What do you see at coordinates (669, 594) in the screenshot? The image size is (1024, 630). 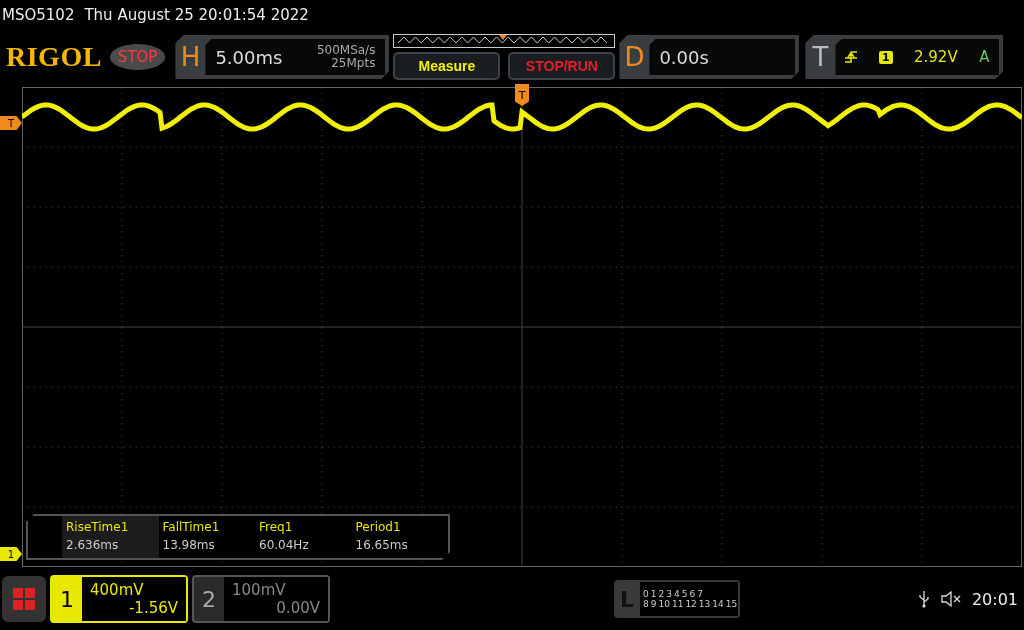 I see `logic-channel-label: 3` at bounding box center [669, 594].